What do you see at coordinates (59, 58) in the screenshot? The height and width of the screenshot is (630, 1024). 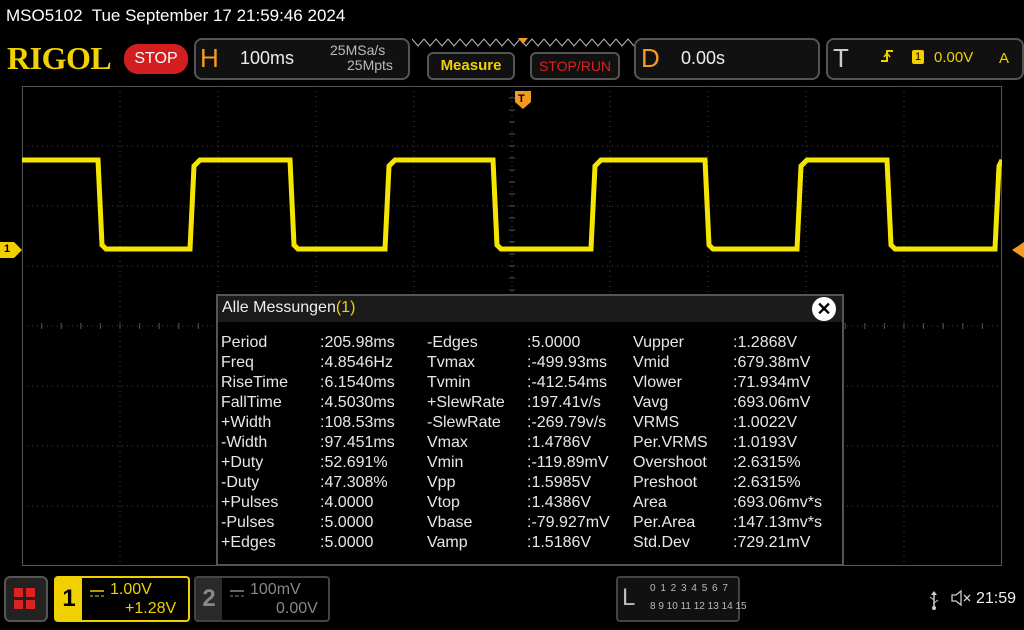 I see `brand-logo: RIGOL` at bounding box center [59, 58].